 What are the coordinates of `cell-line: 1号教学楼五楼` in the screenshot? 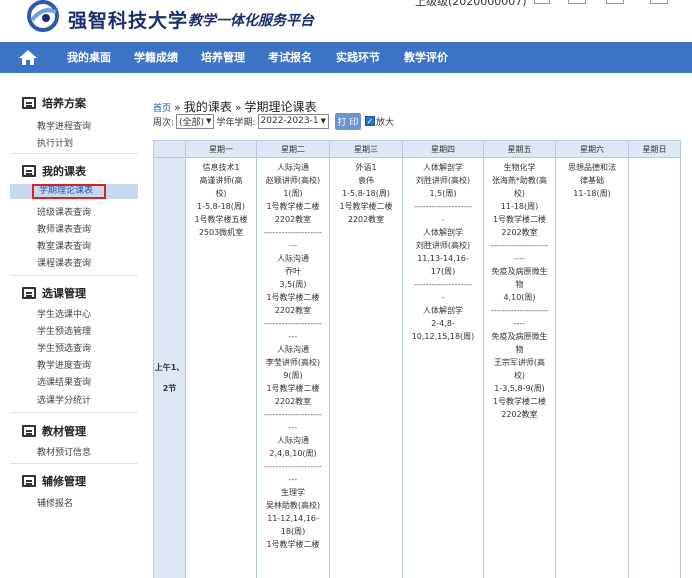 It's located at (221, 219).